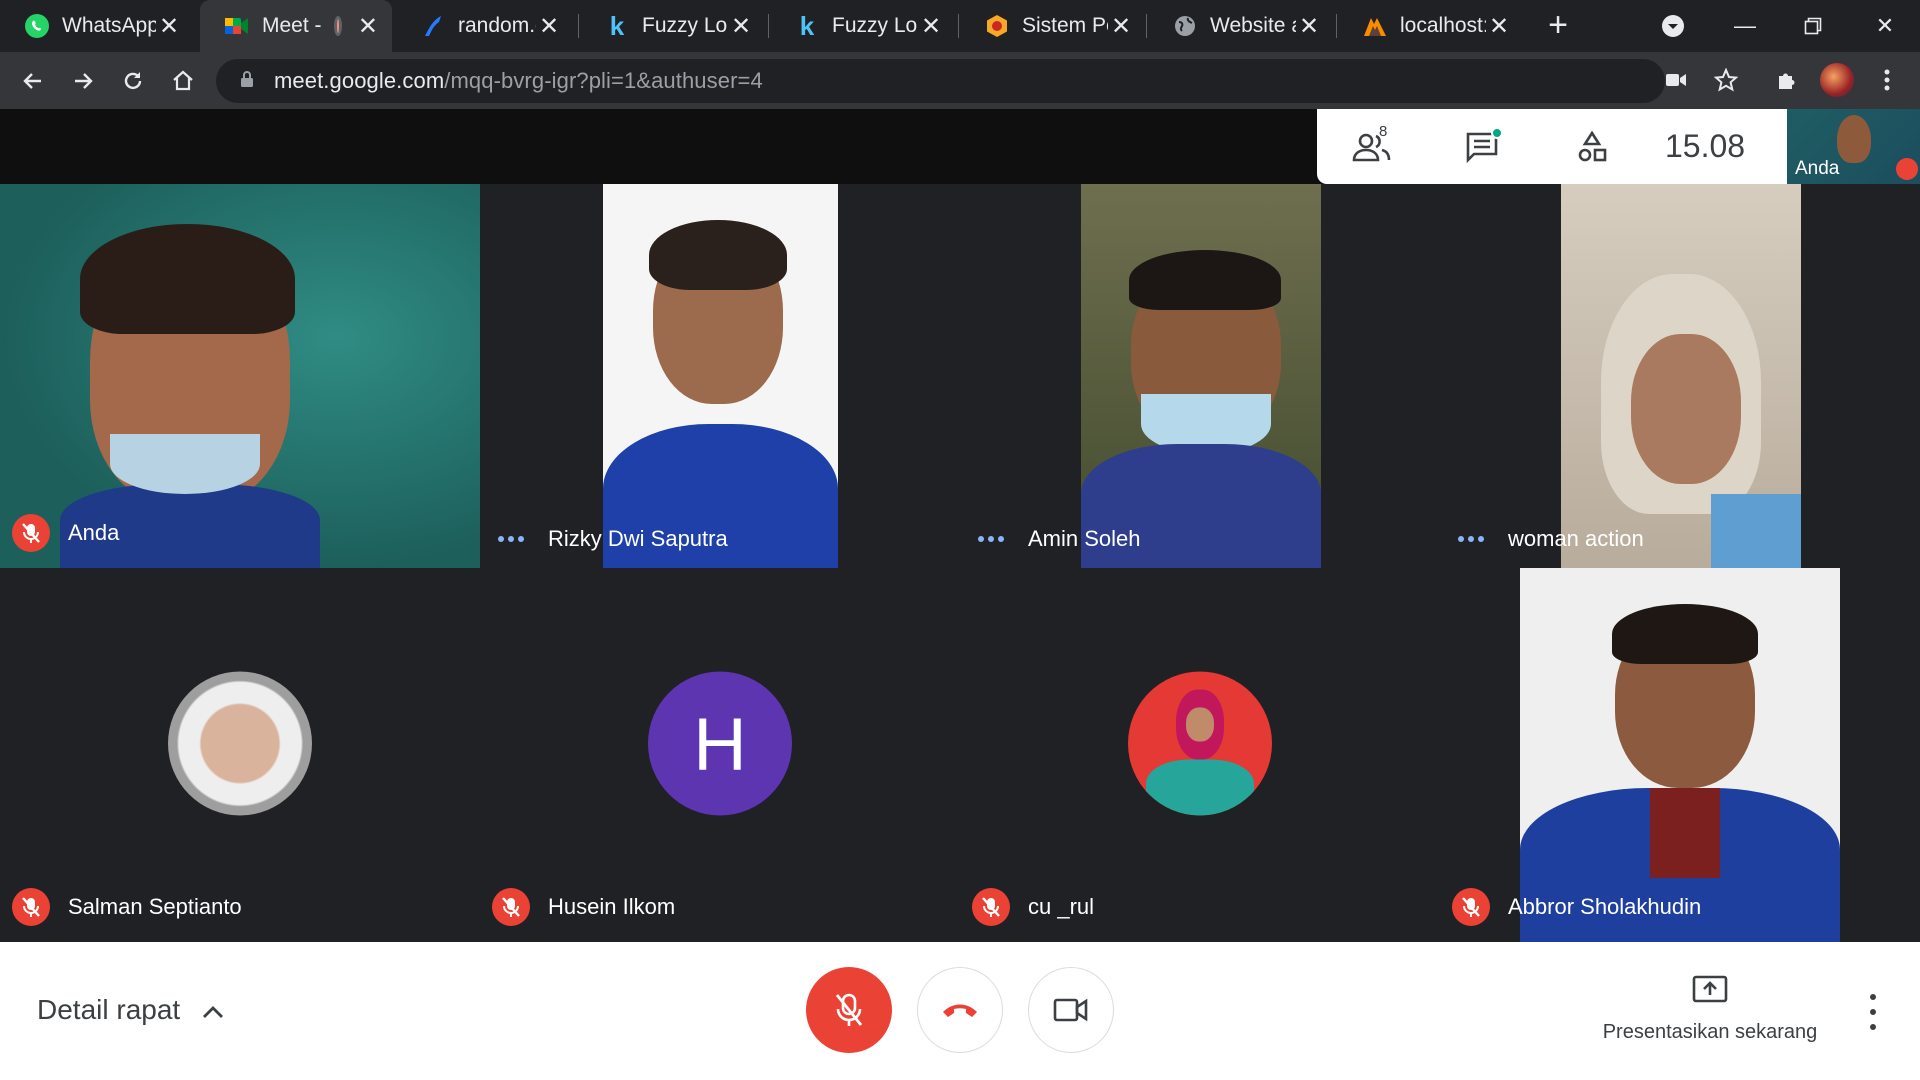  I want to click on home-button, so click(183, 81).